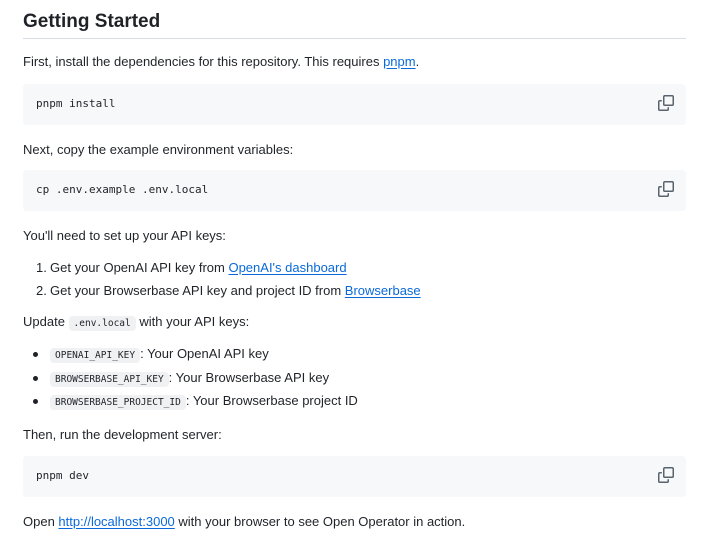 The height and width of the screenshot is (539, 712). What do you see at coordinates (109, 379) in the screenshot?
I see `env-var-name: BROWSERBASE_API_KEY` at bounding box center [109, 379].